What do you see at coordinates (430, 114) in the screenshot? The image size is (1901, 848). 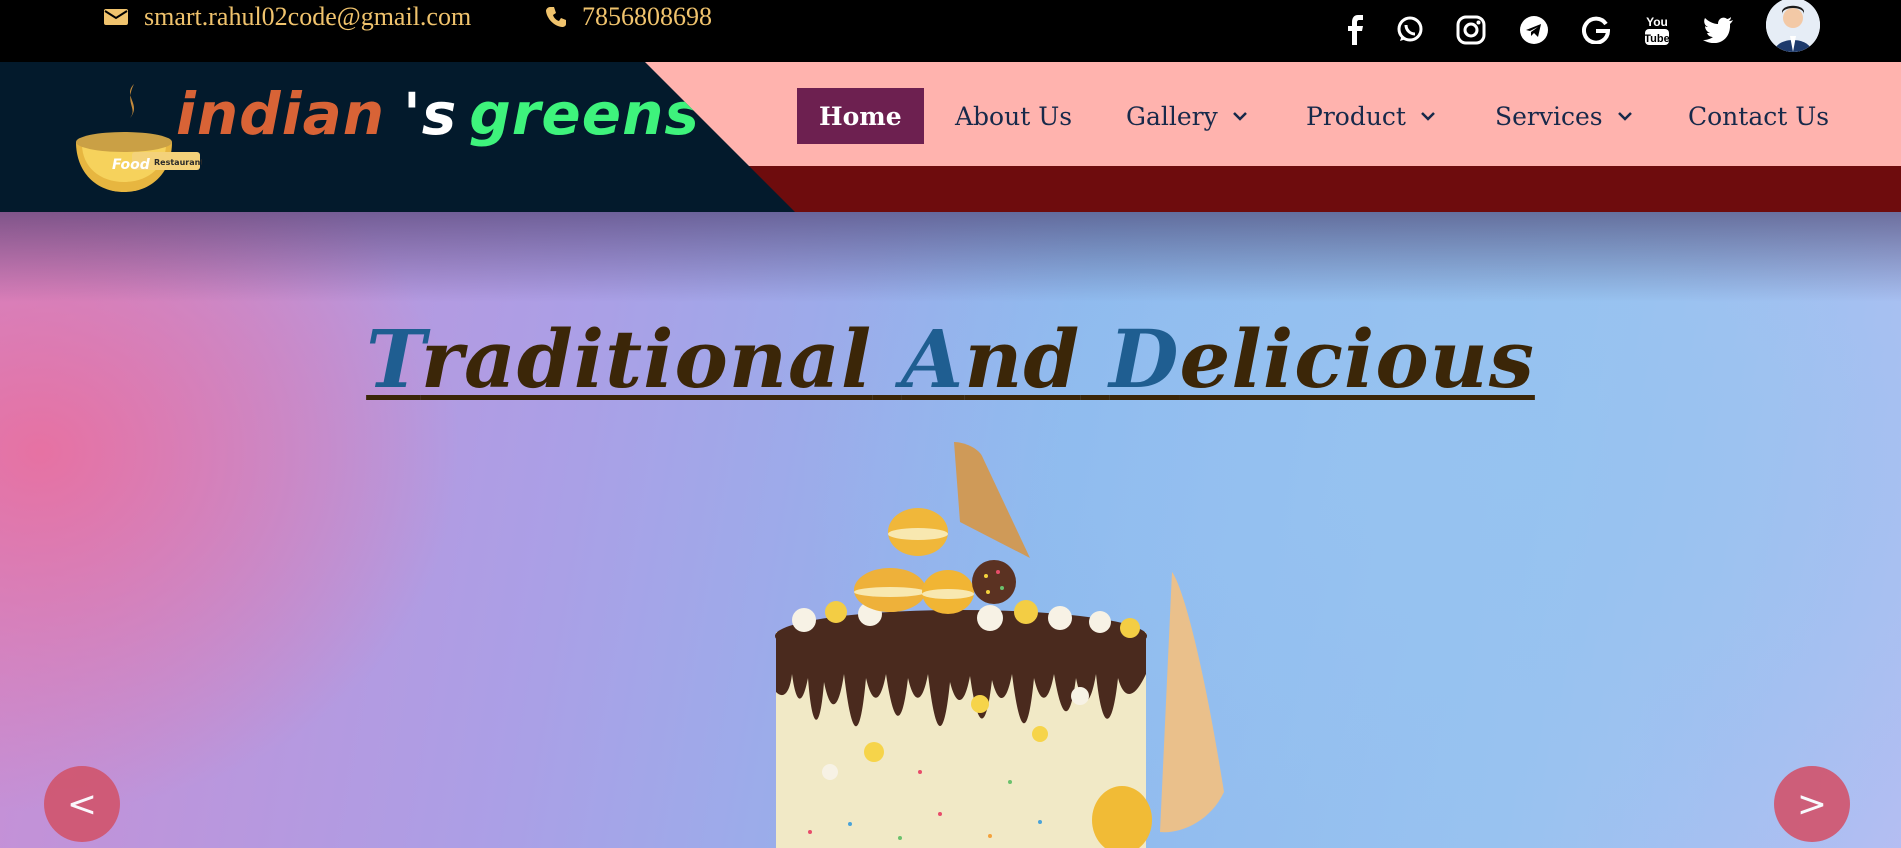 I see `brand-word-apostrophe-s: 's` at bounding box center [430, 114].